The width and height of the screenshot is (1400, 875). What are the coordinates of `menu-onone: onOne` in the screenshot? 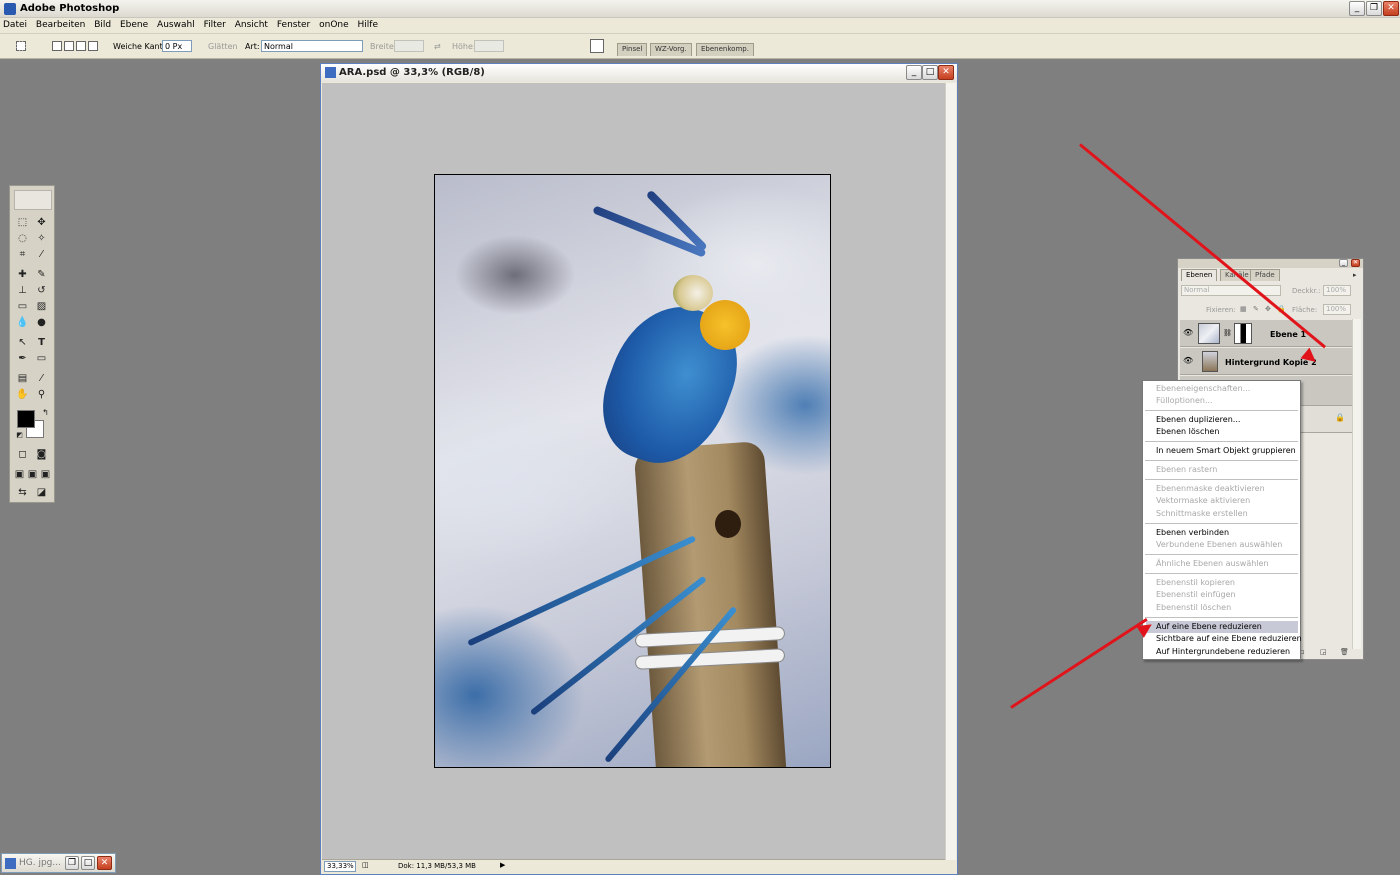 It's located at (334, 25).